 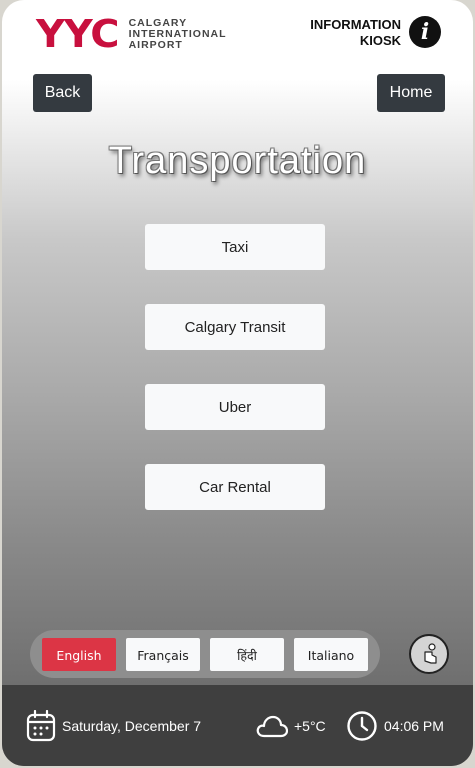 What do you see at coordinates (158, 22) in the screenshot?
I see `logo-line: CALGARY` at bounding box center [158, 22].